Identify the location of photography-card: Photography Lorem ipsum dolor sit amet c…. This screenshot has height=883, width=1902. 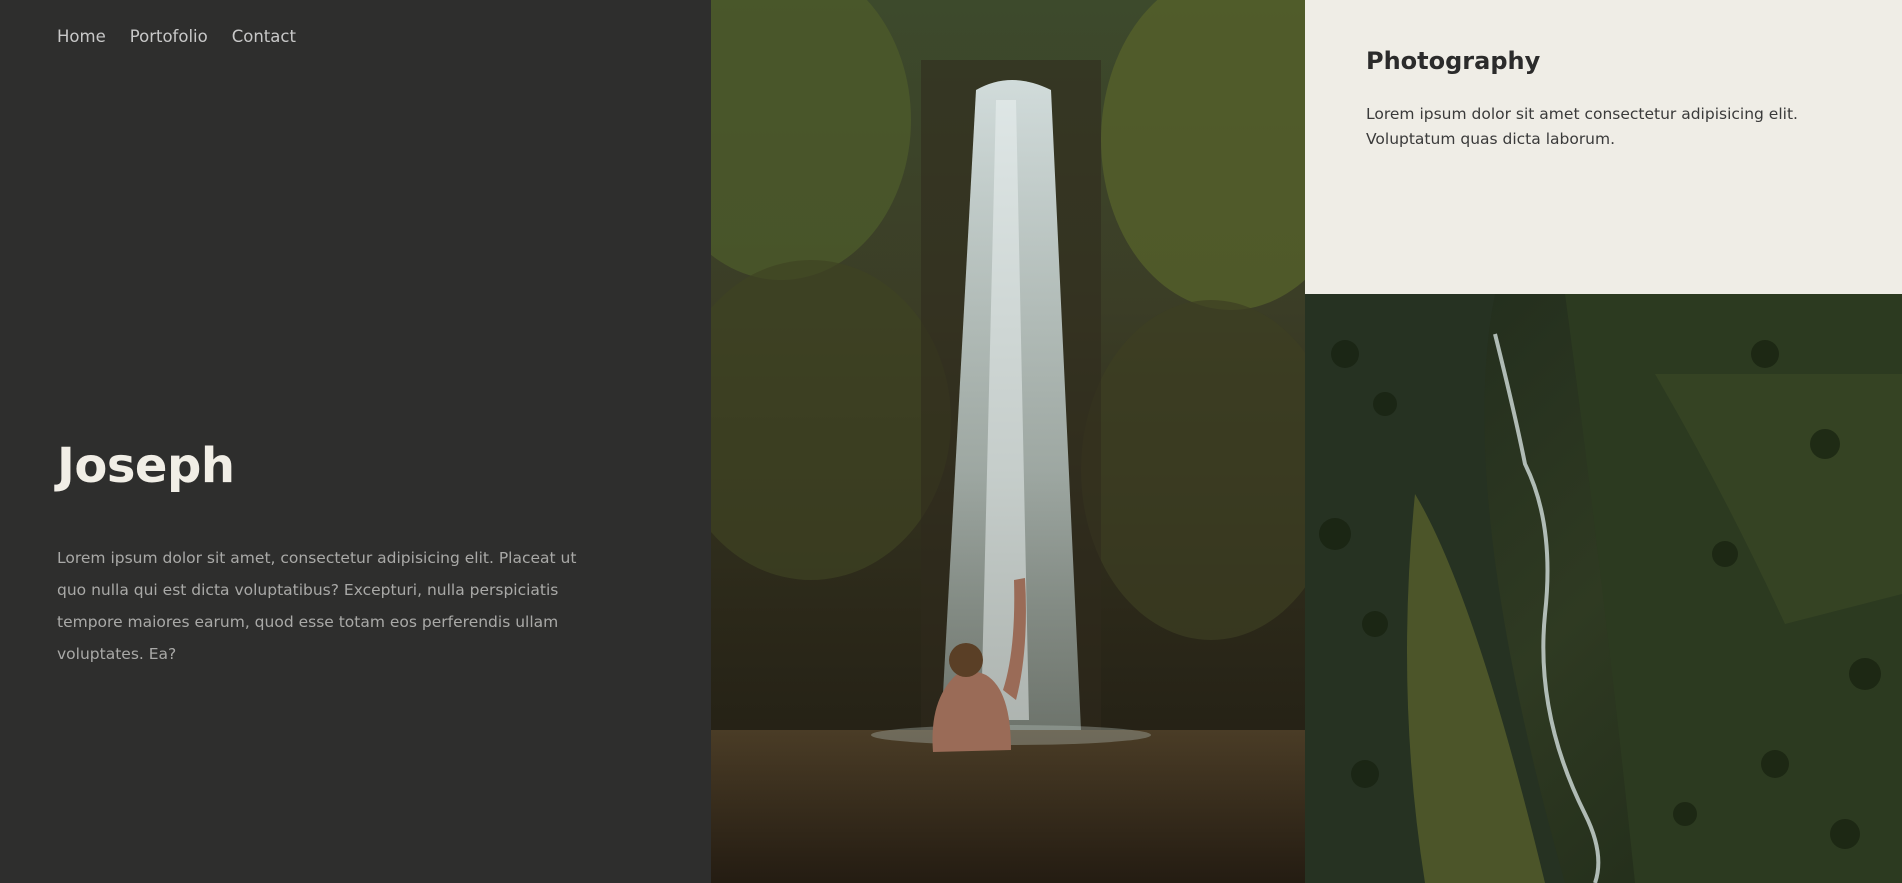
(1603, 147).